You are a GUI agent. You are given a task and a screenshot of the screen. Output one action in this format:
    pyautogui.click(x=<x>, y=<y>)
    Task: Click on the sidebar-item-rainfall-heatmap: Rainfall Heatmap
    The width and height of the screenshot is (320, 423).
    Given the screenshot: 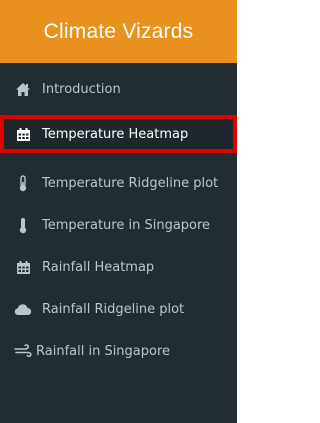 What is the action you would take?
    pyautogui.click(x=118, y=267)
    